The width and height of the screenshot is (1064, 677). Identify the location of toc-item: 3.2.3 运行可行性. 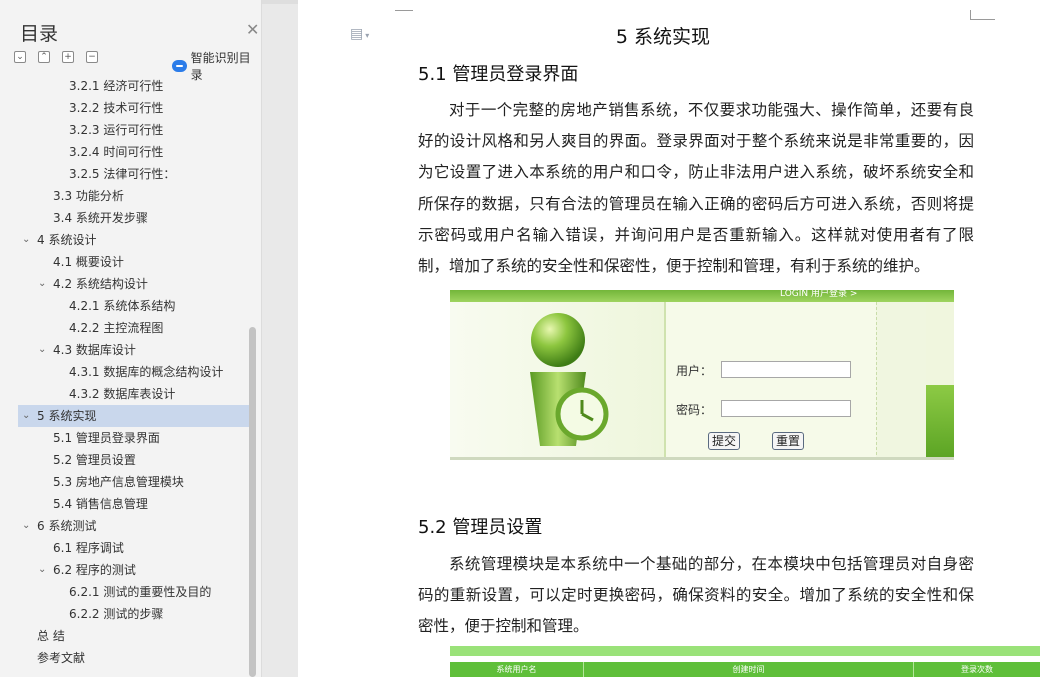
(125, 130).